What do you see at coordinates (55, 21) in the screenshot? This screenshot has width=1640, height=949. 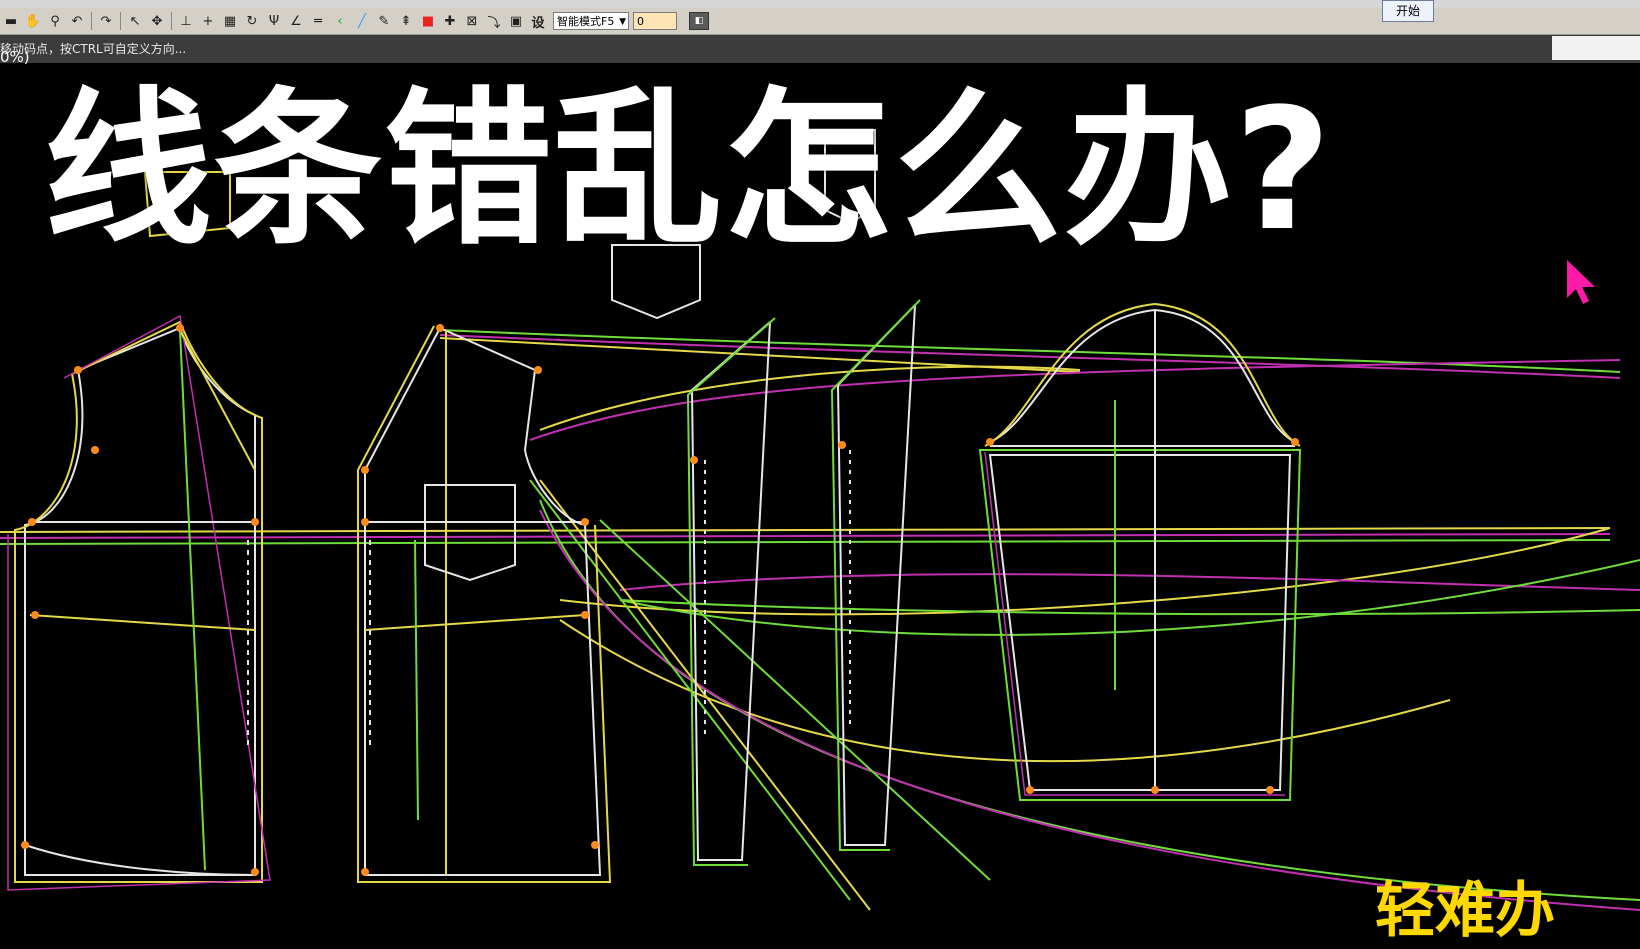 I see `zoom-icon: ⚲` at bounding box center [55, 21].